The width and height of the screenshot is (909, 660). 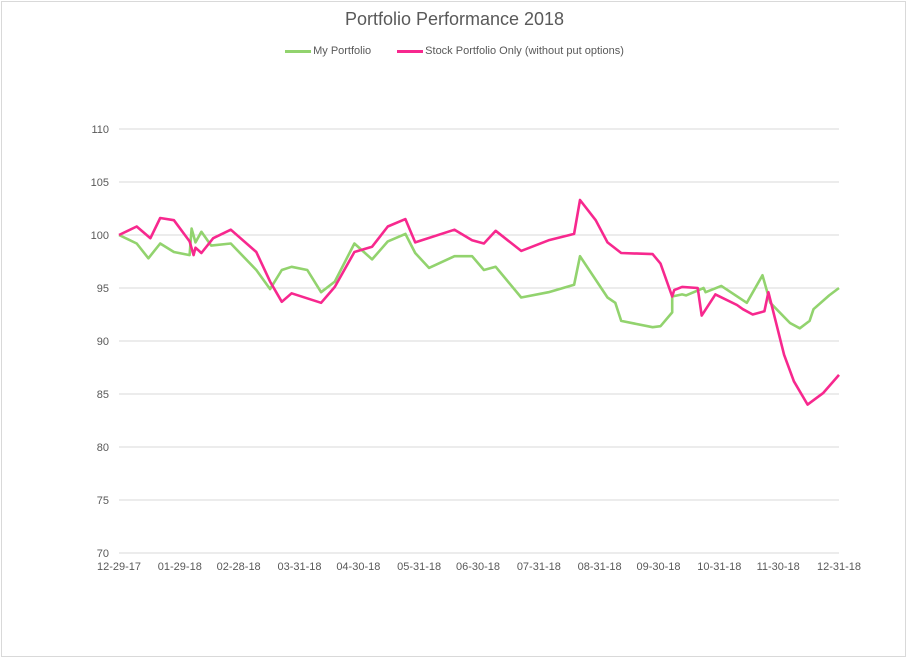 What do you see at coordinates (419, 567) in the screenshot?
I see `x-tick-label: 05-31-18` at bounding box center [419, 567].